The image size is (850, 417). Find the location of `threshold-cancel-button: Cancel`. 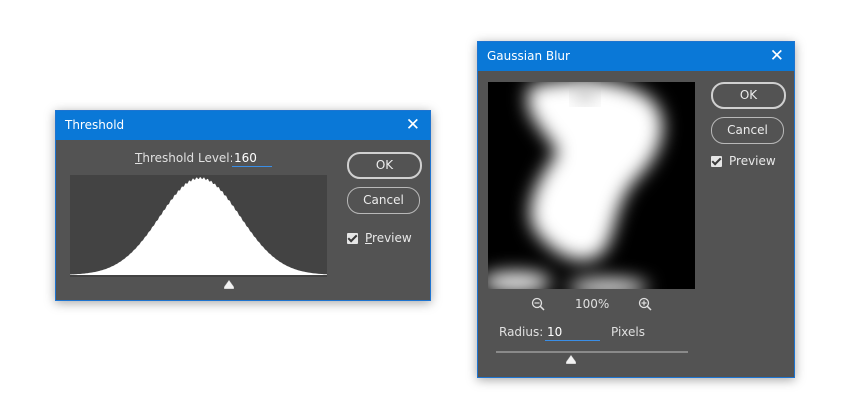

threshold-cancel-button: Cancel is located at coordinates (383, 200).